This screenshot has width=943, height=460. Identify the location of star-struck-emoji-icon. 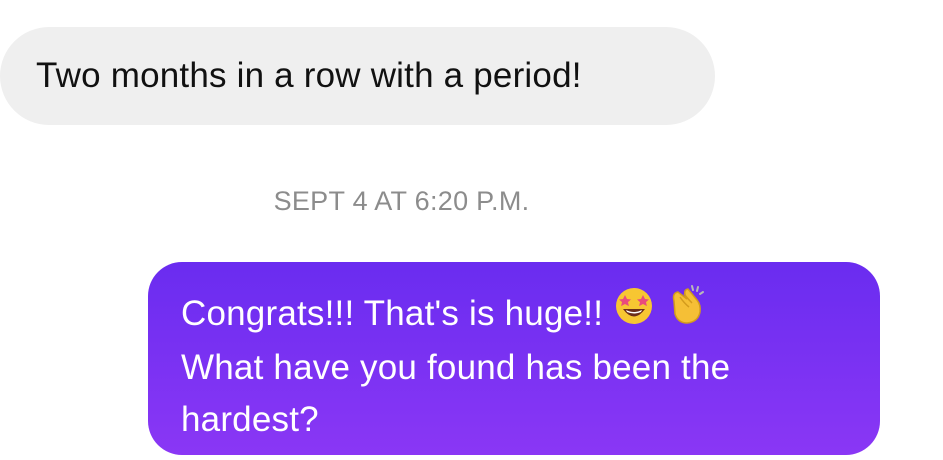
(634, 312).